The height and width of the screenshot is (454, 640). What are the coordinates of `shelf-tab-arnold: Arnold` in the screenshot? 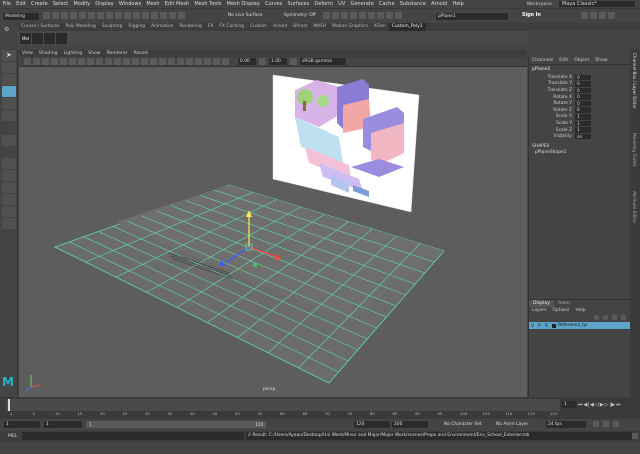 It's located at (280, 27).